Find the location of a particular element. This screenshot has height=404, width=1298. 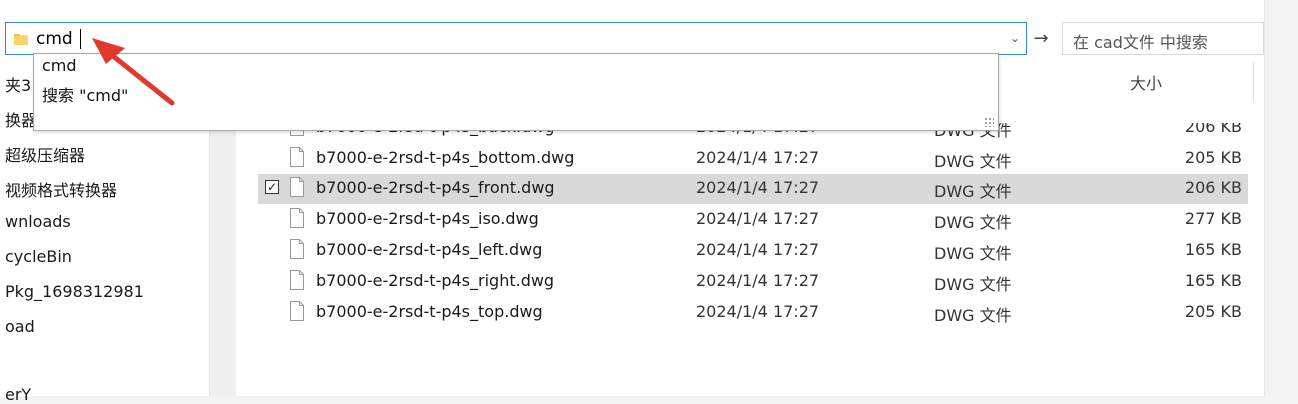

sidebar-item: wnloads is located at coordinates (38, 221).